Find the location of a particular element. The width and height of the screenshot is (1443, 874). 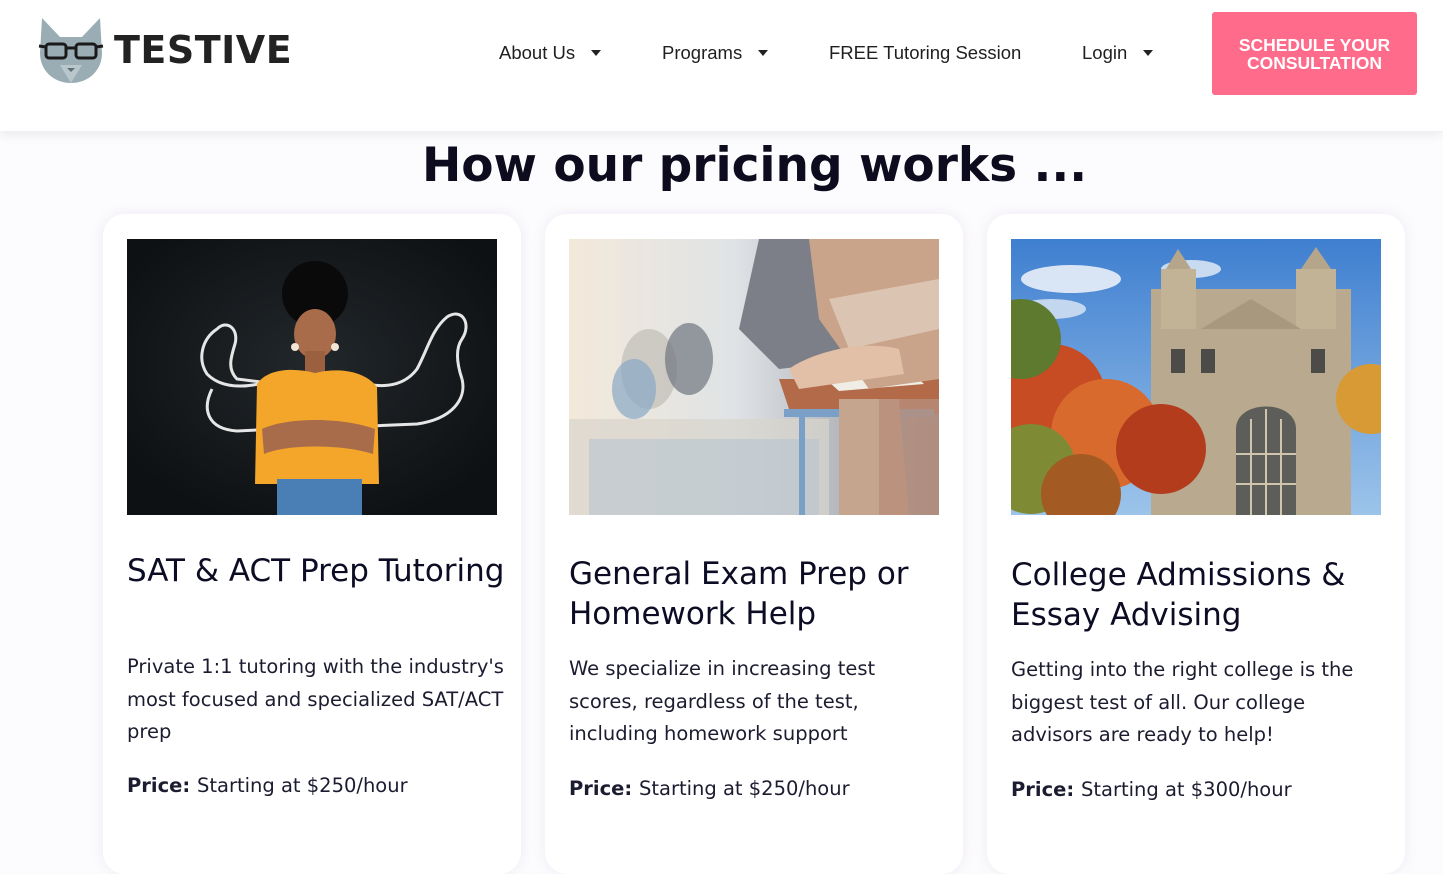

nav-about-us-label: About Us is located at coordinates (537, 52).